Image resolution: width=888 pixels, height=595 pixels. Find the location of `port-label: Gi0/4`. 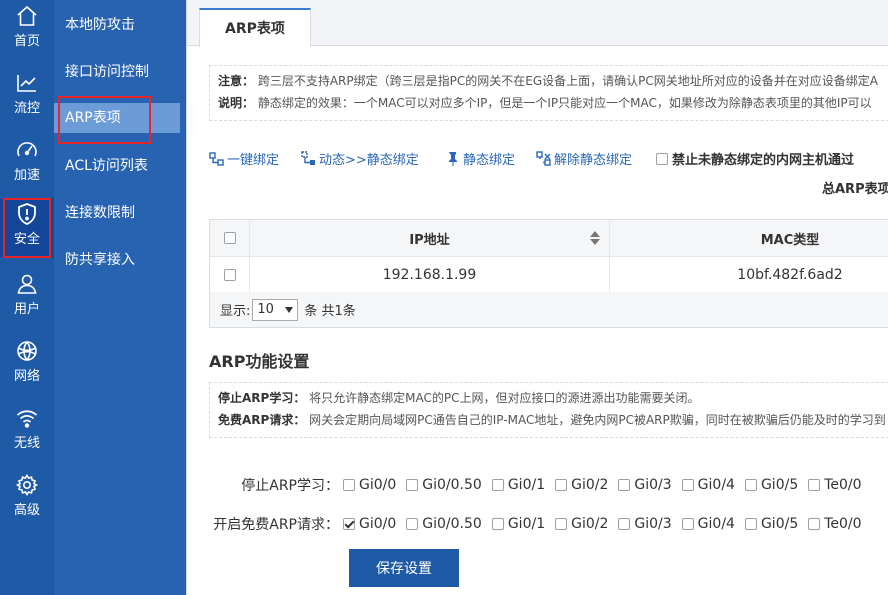

port-label: Gi0/4 is located at coordinates (716, 485).